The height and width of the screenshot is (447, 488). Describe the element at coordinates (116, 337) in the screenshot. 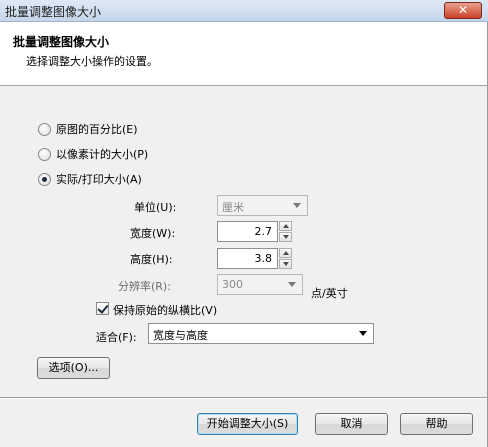

I see `fit-label: 适合(F):` at that location.